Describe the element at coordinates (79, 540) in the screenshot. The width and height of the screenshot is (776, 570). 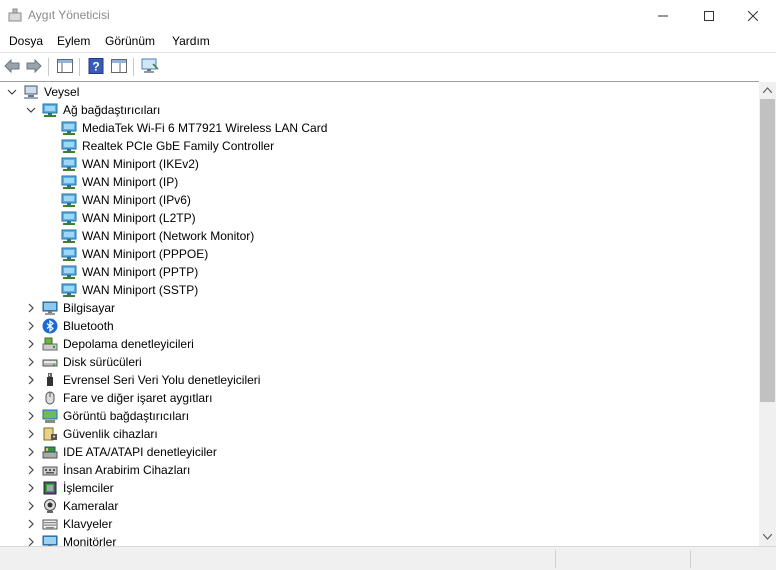
I see `tree-category-item: Monitörler` at that location.